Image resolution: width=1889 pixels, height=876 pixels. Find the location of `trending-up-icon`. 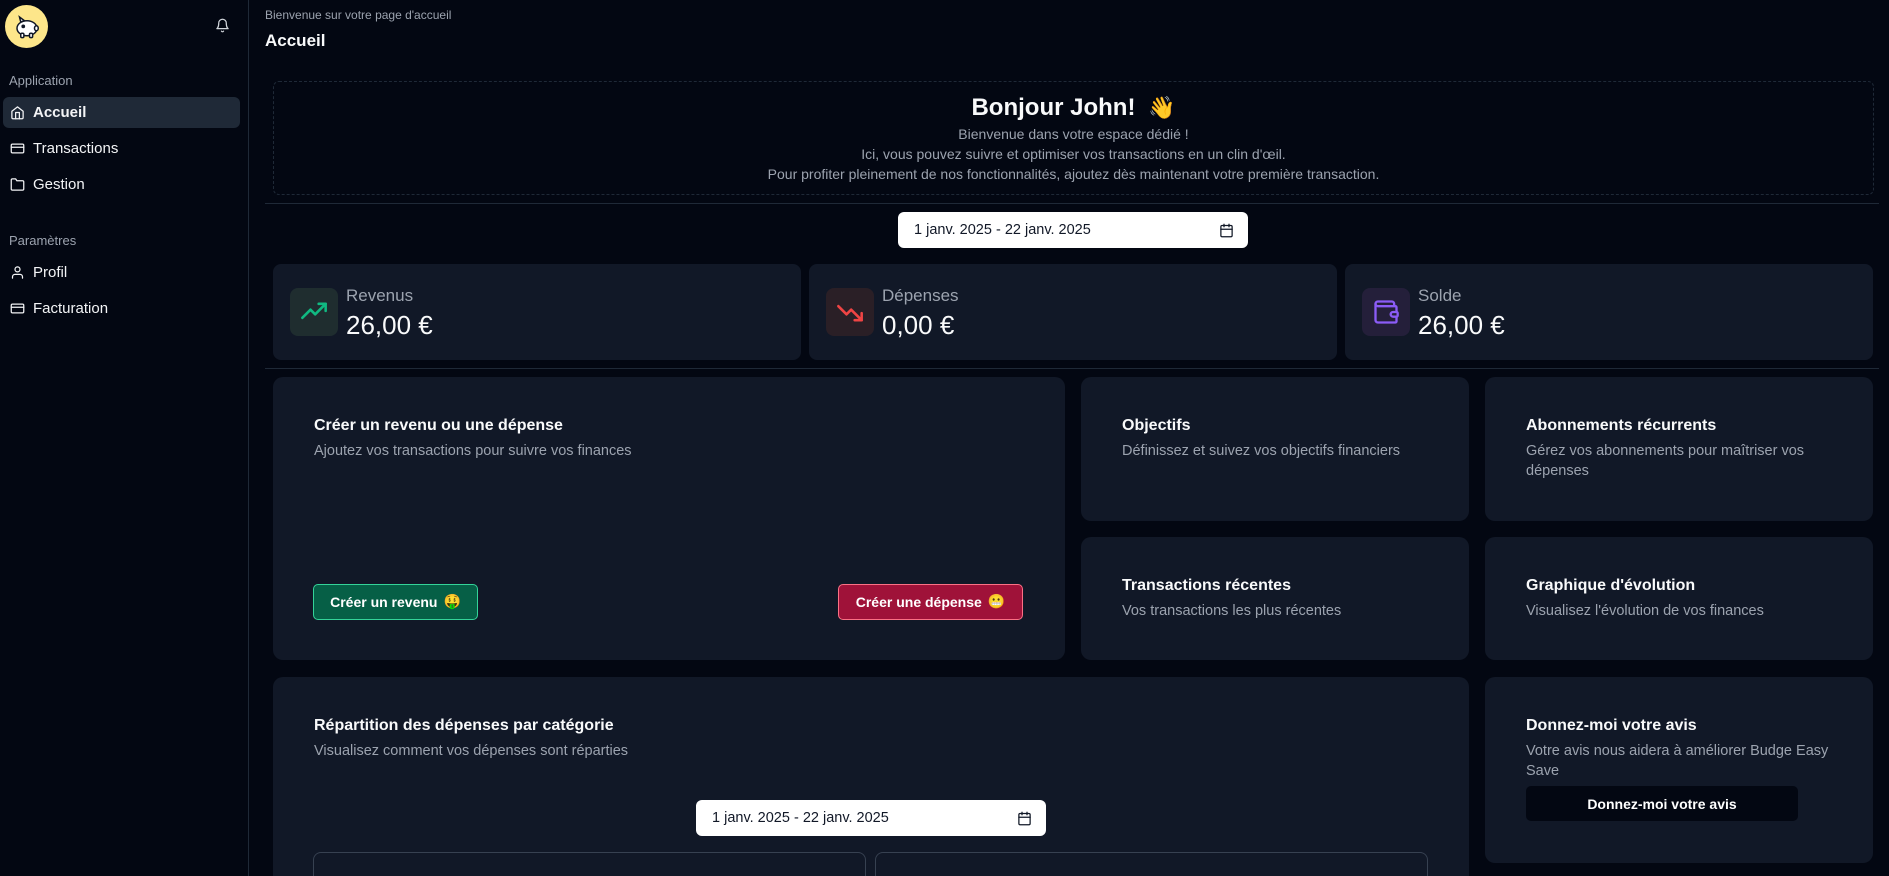

trending-up-icon is located at coordinates (314, 312).